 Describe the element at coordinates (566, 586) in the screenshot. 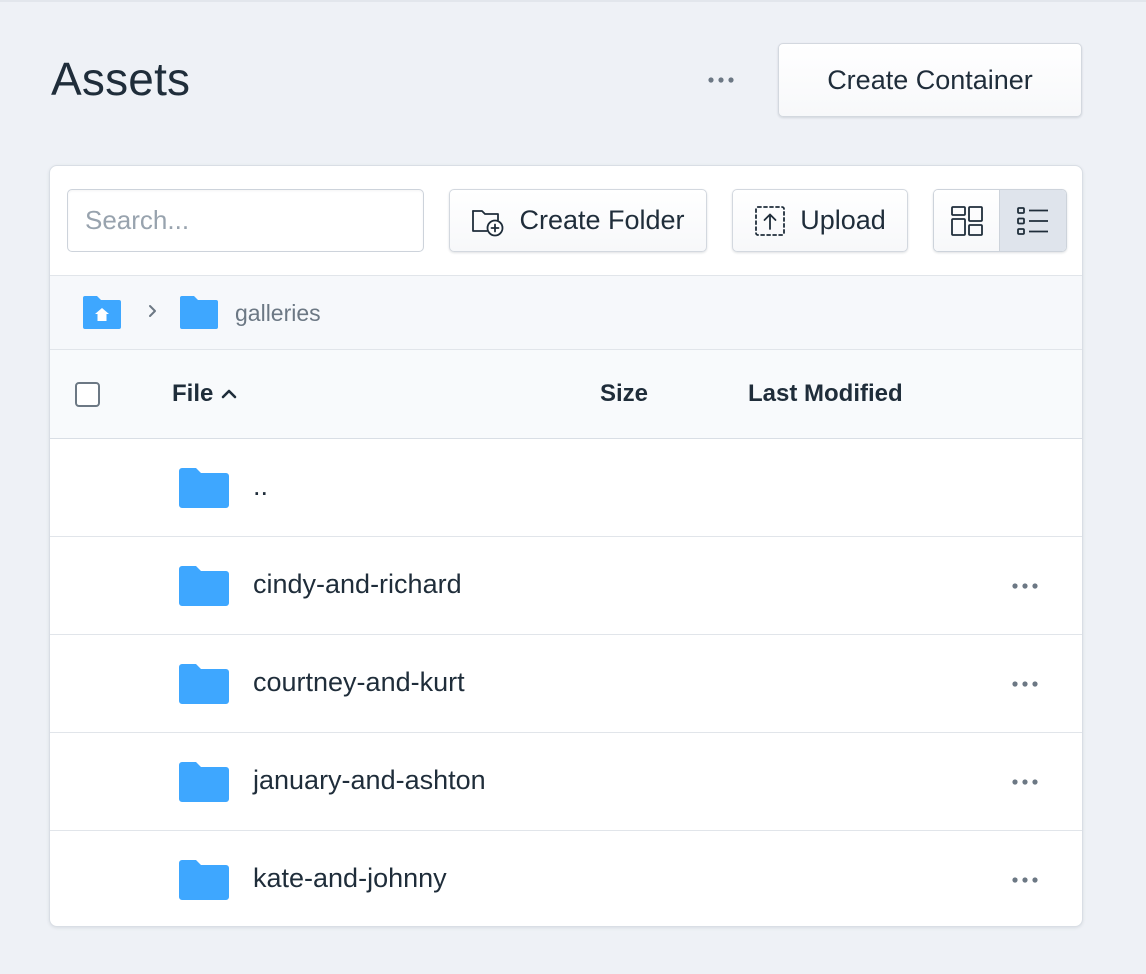

I see `table-row: cindy-and-richard` at that location.